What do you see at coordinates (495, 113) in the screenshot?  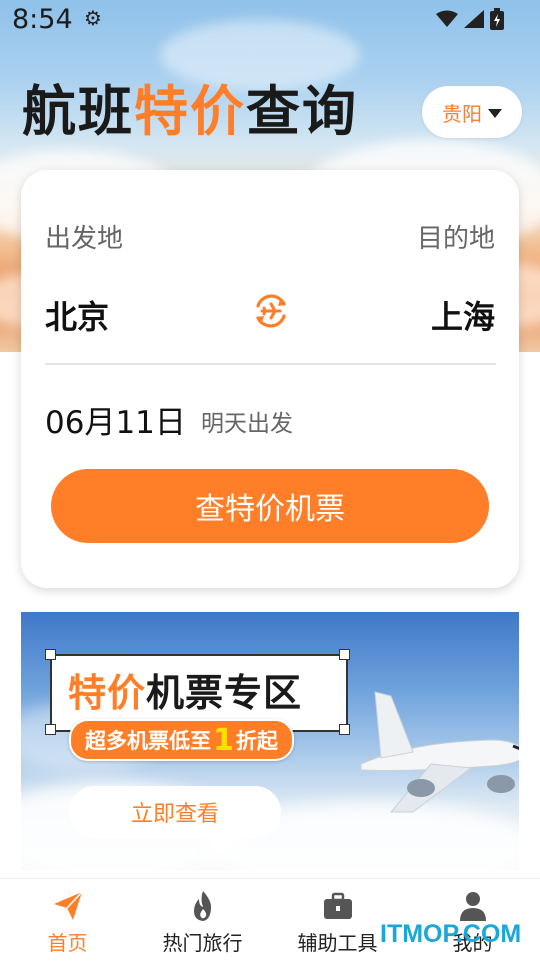 I see `caret-down-icon` at bounding box center [495, 113].